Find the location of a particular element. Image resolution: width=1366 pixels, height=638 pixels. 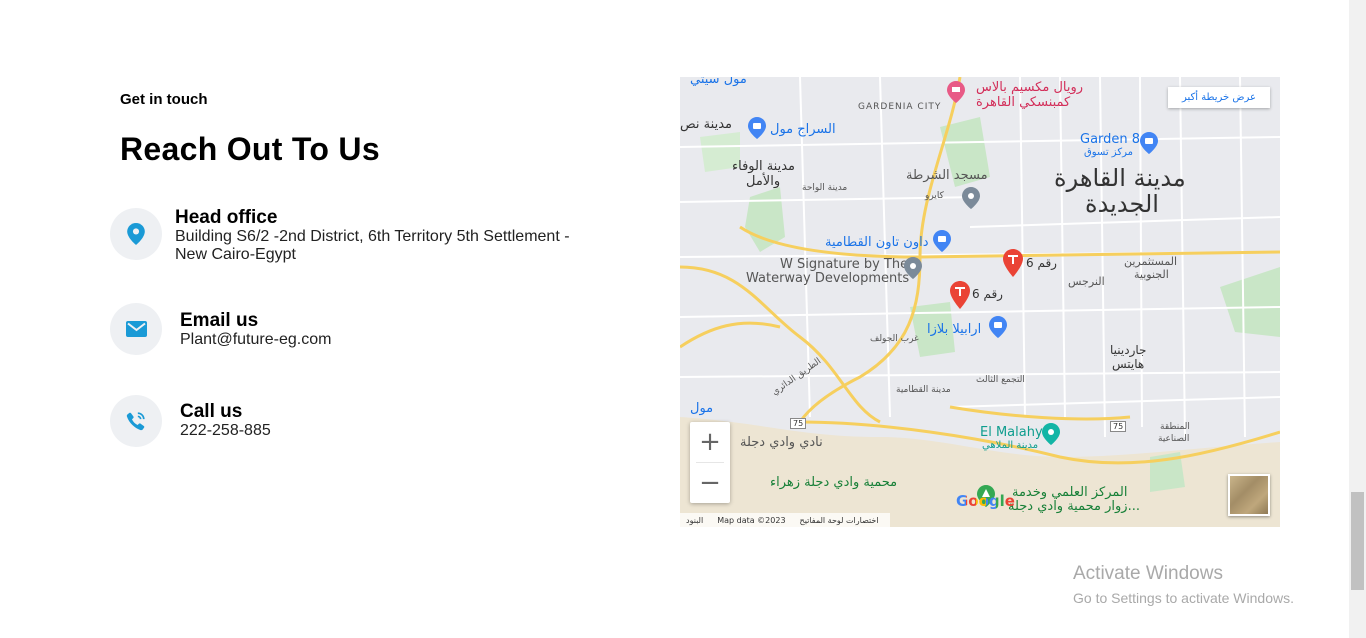

email-title: Email us is located at coordinates (219, 320).